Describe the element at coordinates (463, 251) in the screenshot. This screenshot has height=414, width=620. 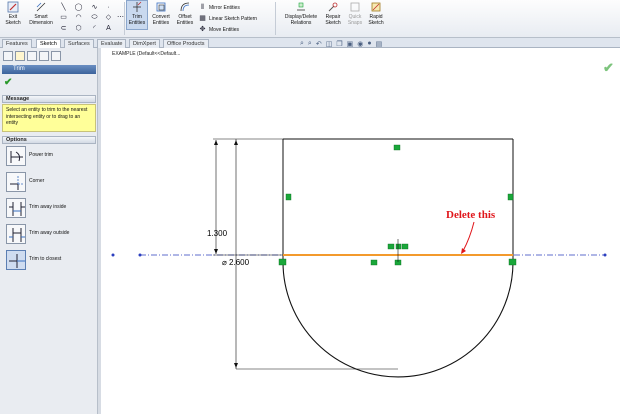
I see `annotation-arrowhead` at that location.